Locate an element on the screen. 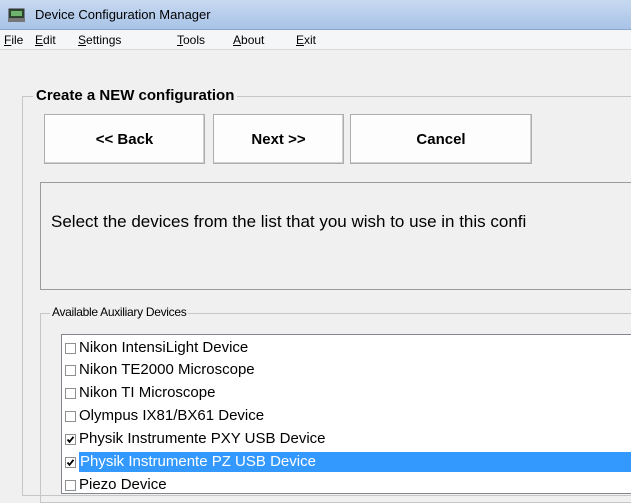 The height and width of the screenshot is (503, 631). next-button: Next >> is located at coordinates (278, 139).